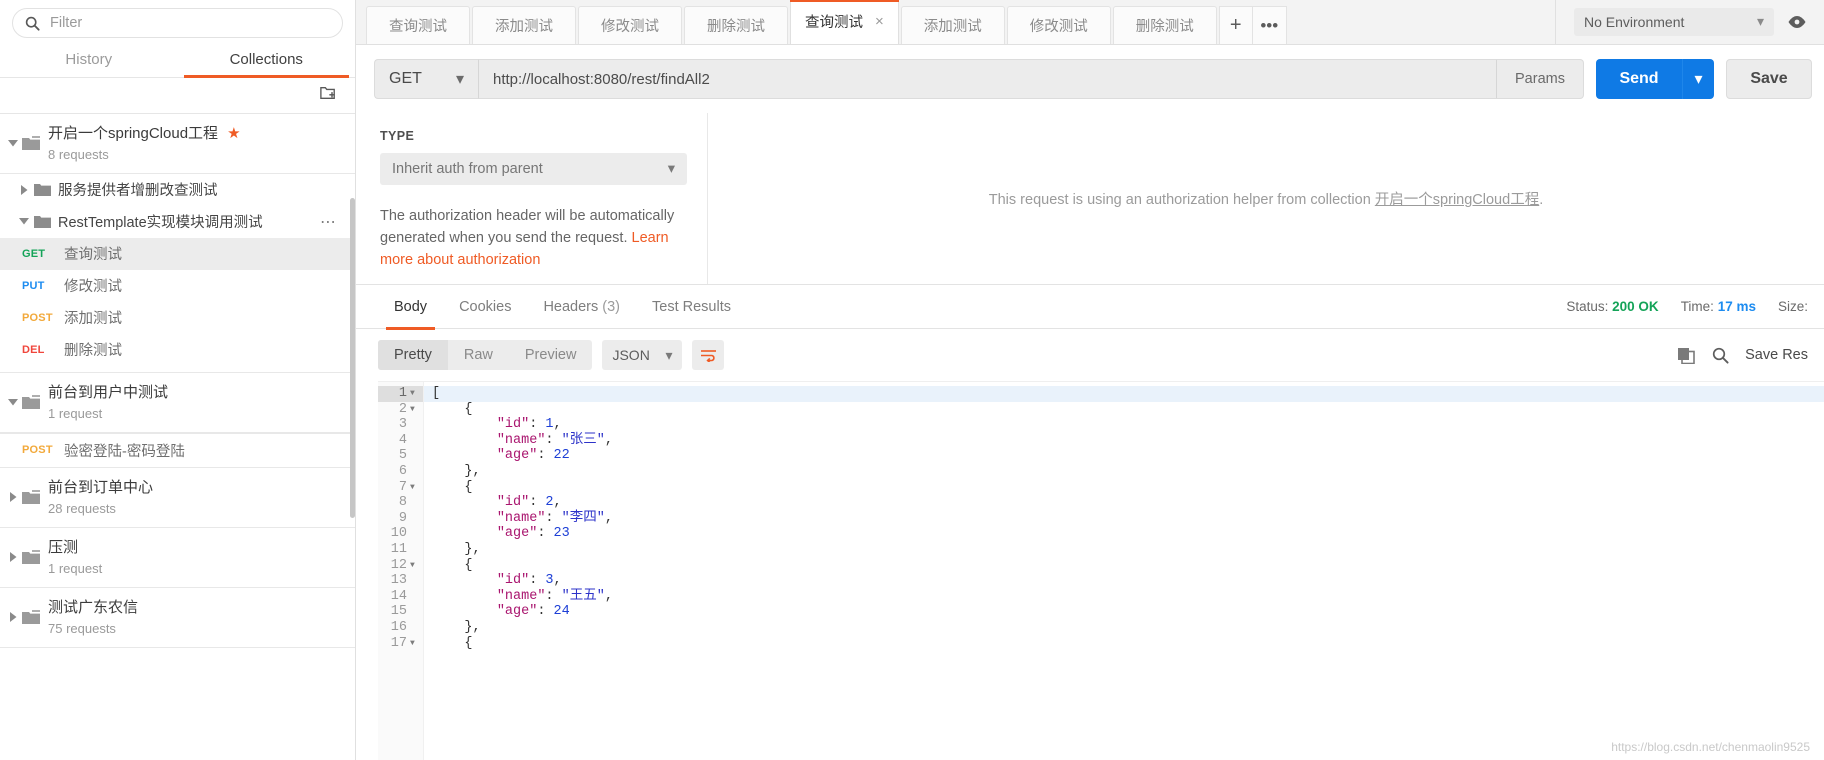 Image resolution: width=1824 pixels, height=760 pixels. Describe the element at coordinates (631, 355) in the screenshot. I see `format-label: JSON` at that location.